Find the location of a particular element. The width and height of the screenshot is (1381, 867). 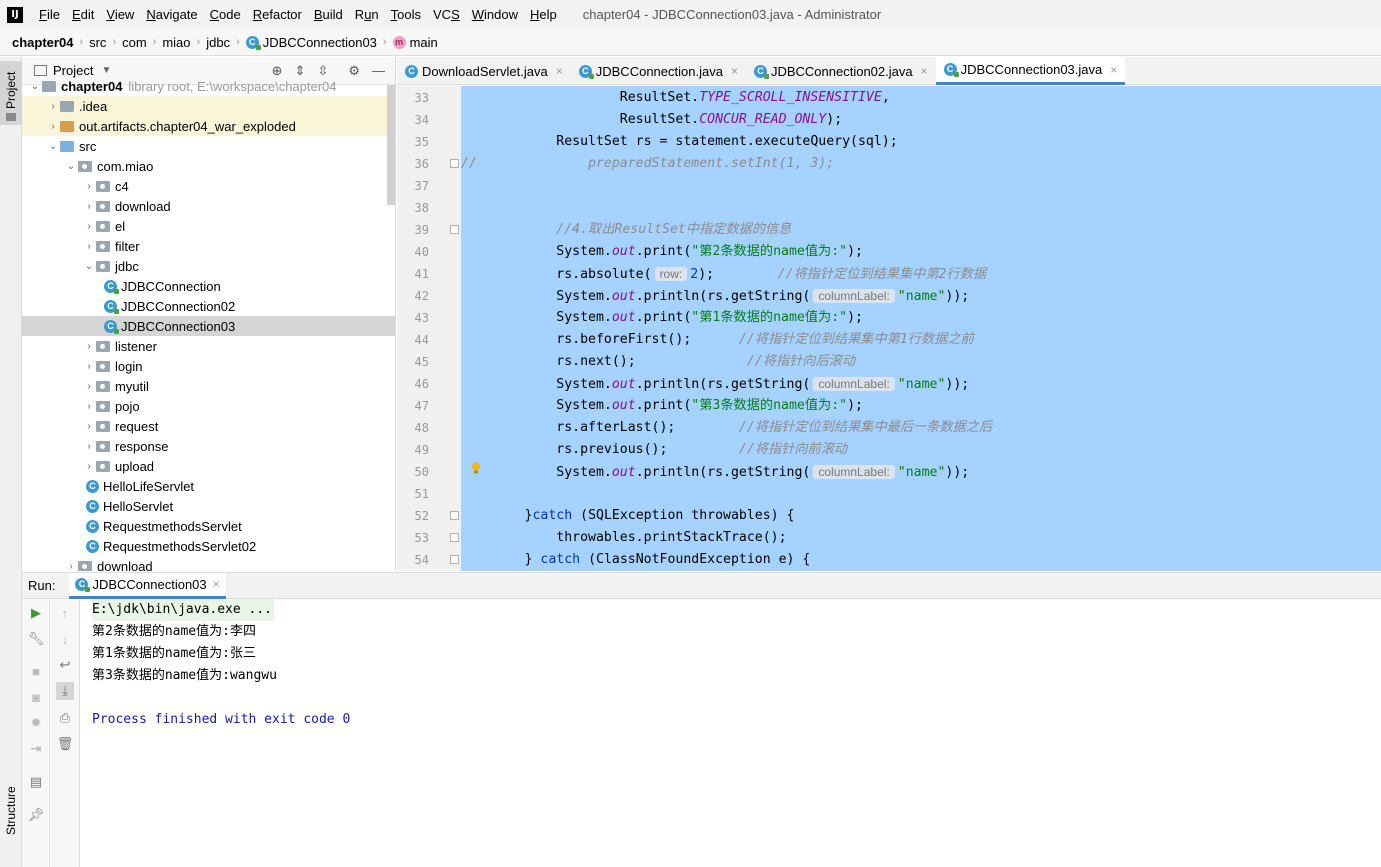

menu-edit: Edit is located at coordinates (83, 14).